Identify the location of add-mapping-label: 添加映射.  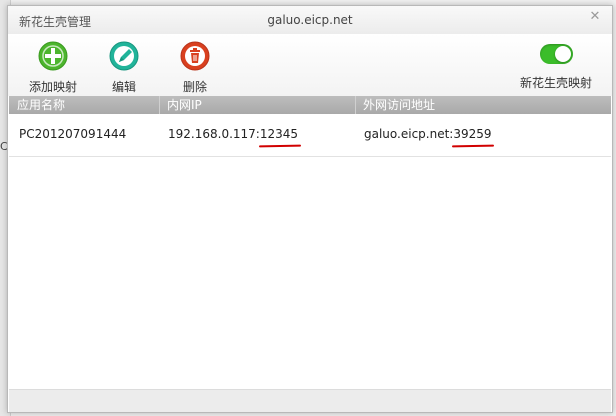
(52, 87).